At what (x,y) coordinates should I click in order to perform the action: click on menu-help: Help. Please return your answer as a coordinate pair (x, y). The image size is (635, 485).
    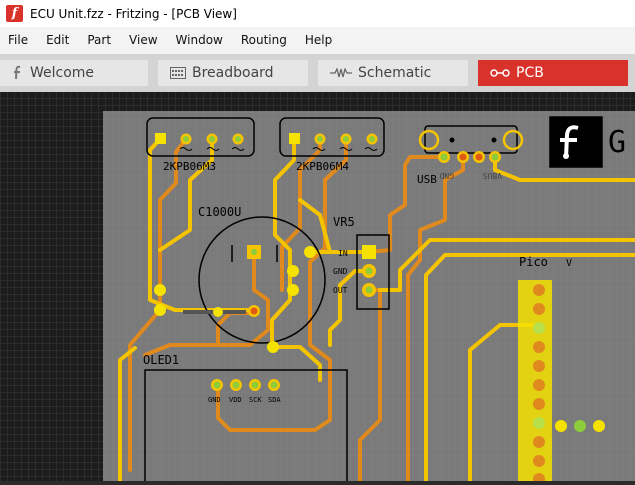
    Looking at the image, I should click on (318, 40).